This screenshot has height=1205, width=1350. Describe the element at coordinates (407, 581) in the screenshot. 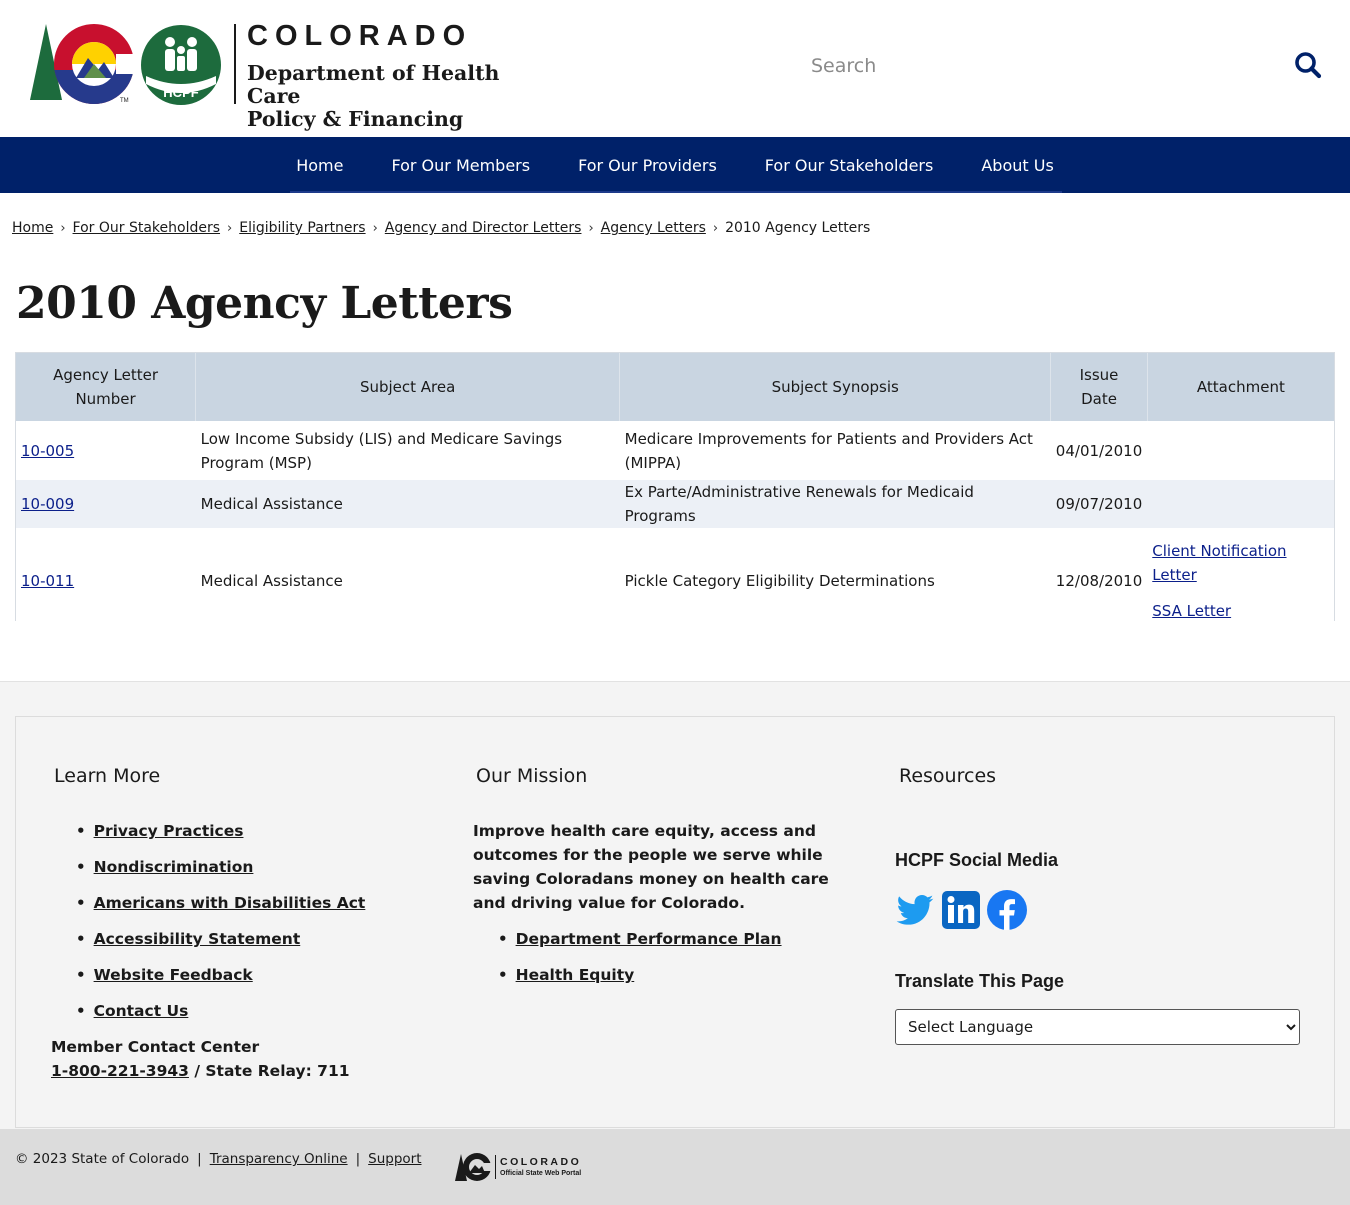

I see `subject-area-cell: Medical Assistance` at that location.